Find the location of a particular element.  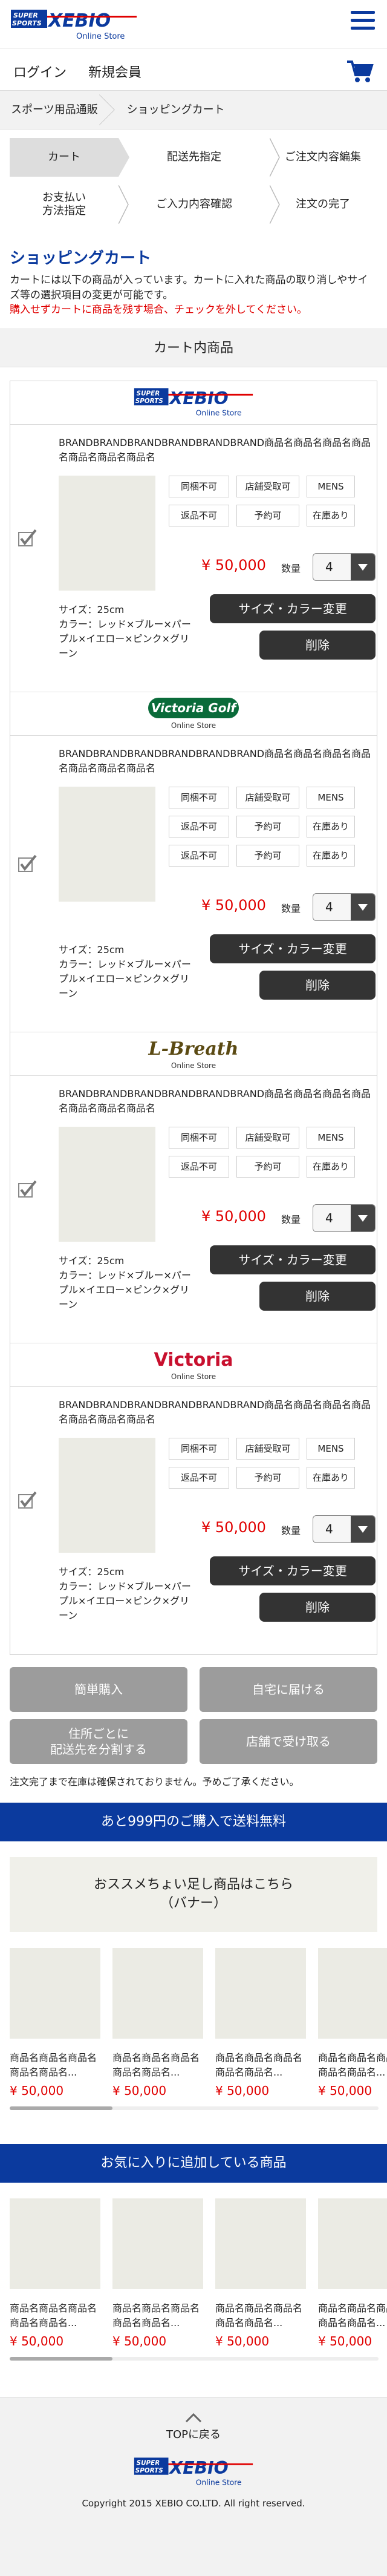

step-confirm: ご入力内容確認 is located at coordinates (199, 204).